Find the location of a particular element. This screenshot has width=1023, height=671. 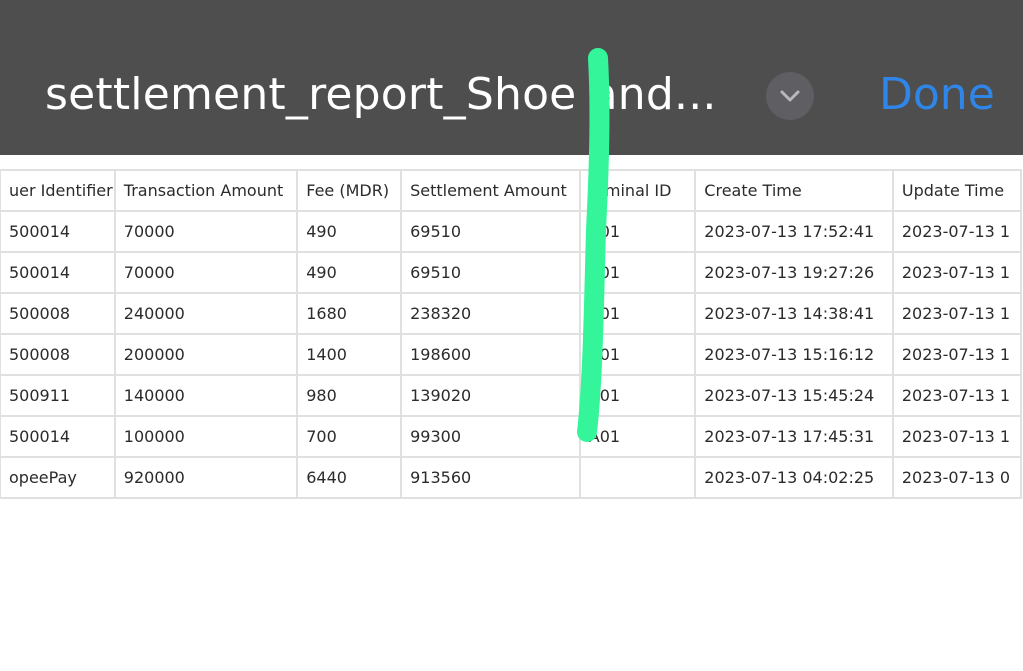

table-cell: 2023-07-13 17:45:31 is located at coordinates (794, 436).